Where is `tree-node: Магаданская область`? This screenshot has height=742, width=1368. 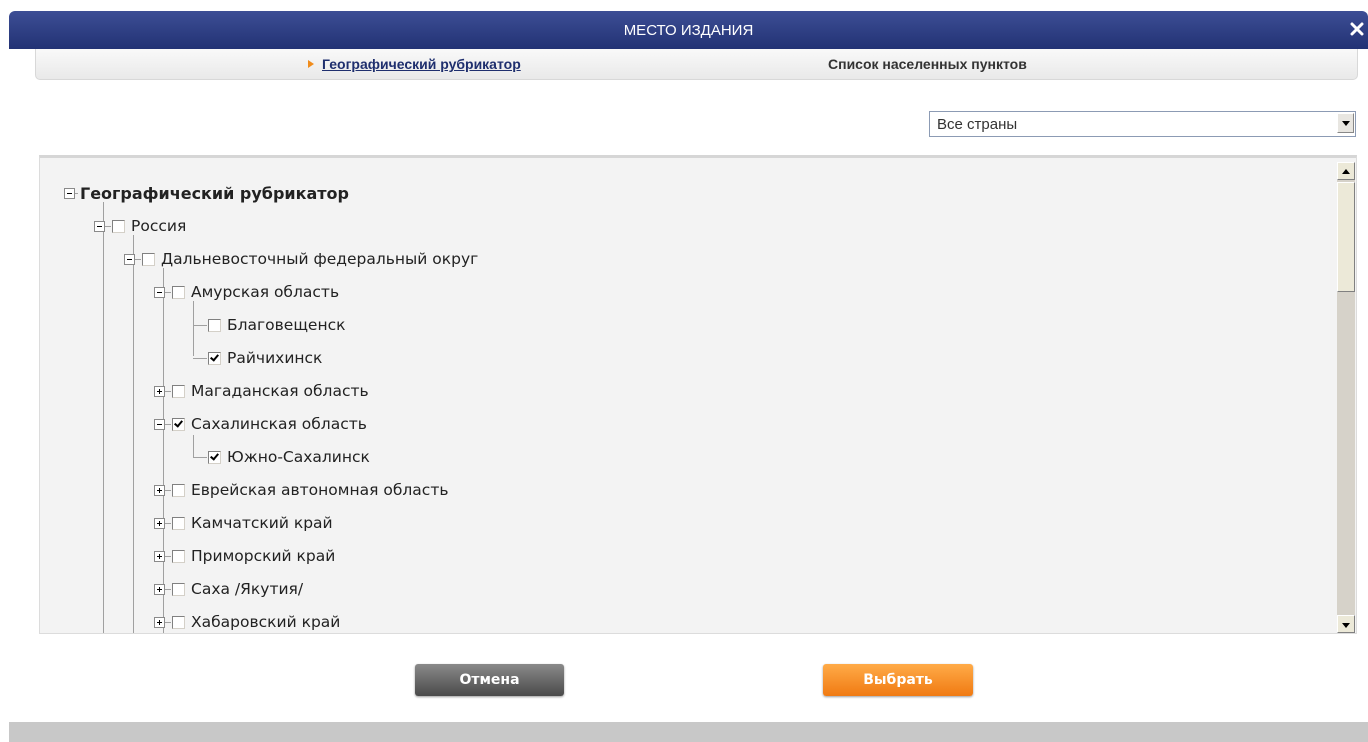 tree-node: Магаданская область is located at coordinates (261, 391).